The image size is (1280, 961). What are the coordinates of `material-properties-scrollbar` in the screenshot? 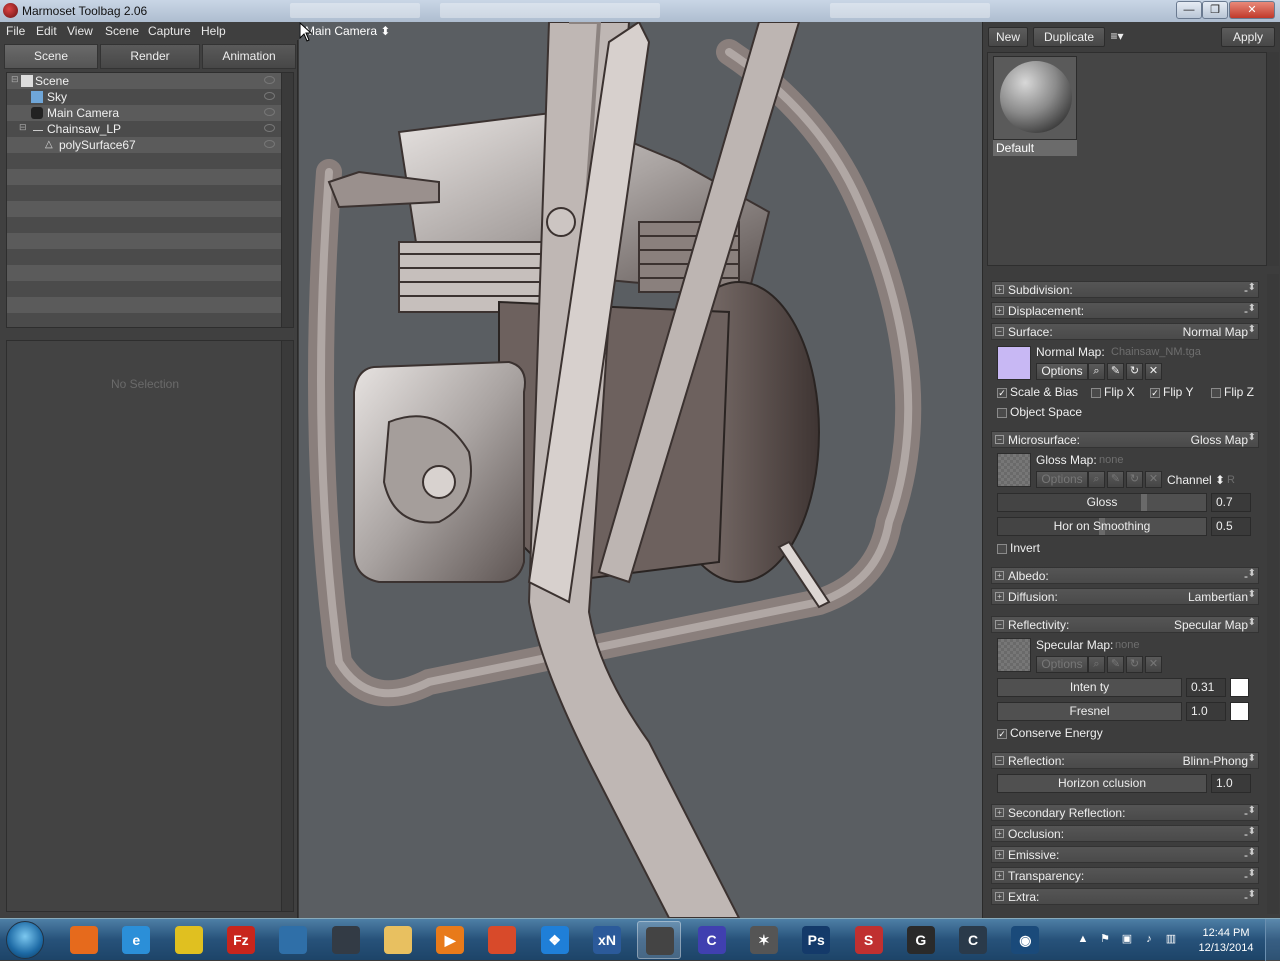 It's located at (1273, 594).